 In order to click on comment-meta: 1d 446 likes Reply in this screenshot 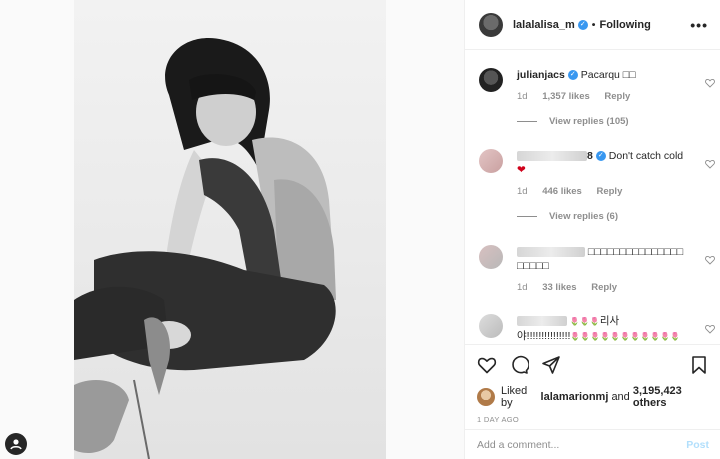, I will do `click(616, 191)`.